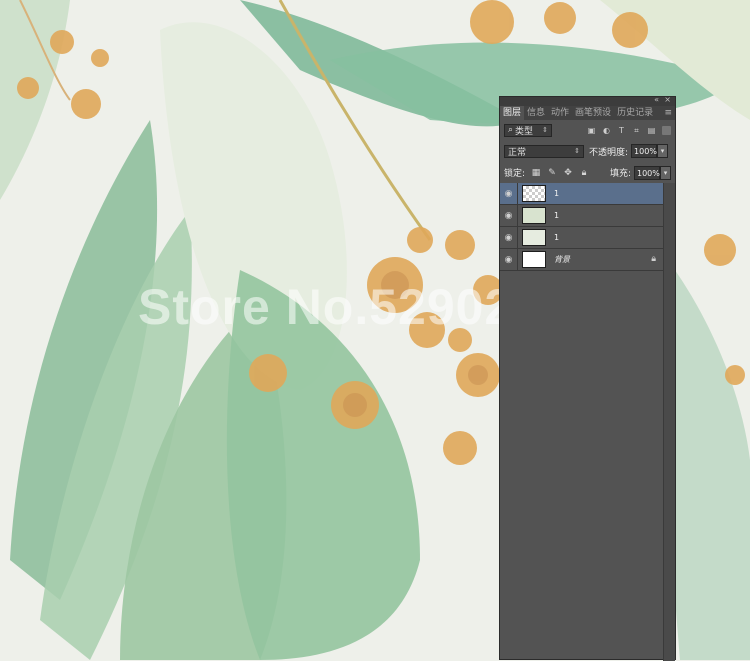 This screenshot has width=750, height=661. I want to click on lock-row: 锁定: ▦ ✎ ✥ 🔒︎ 填充: 100% ▾, so click(587, 172).